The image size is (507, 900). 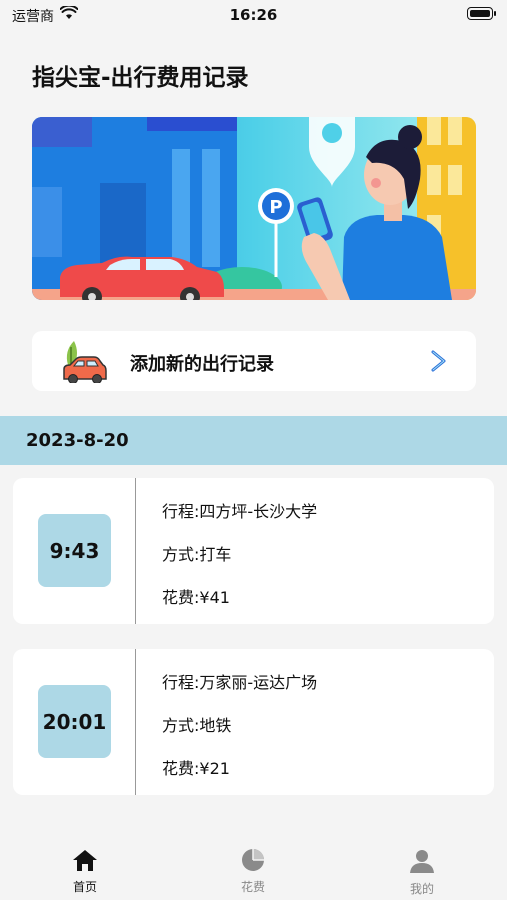 I want to click on tab-cost-label: 花费, so click(x=252, y=887).